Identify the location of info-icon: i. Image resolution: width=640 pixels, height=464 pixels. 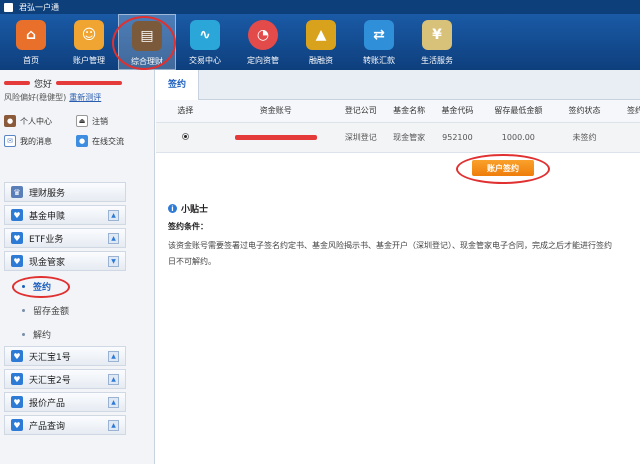
(172, 208).